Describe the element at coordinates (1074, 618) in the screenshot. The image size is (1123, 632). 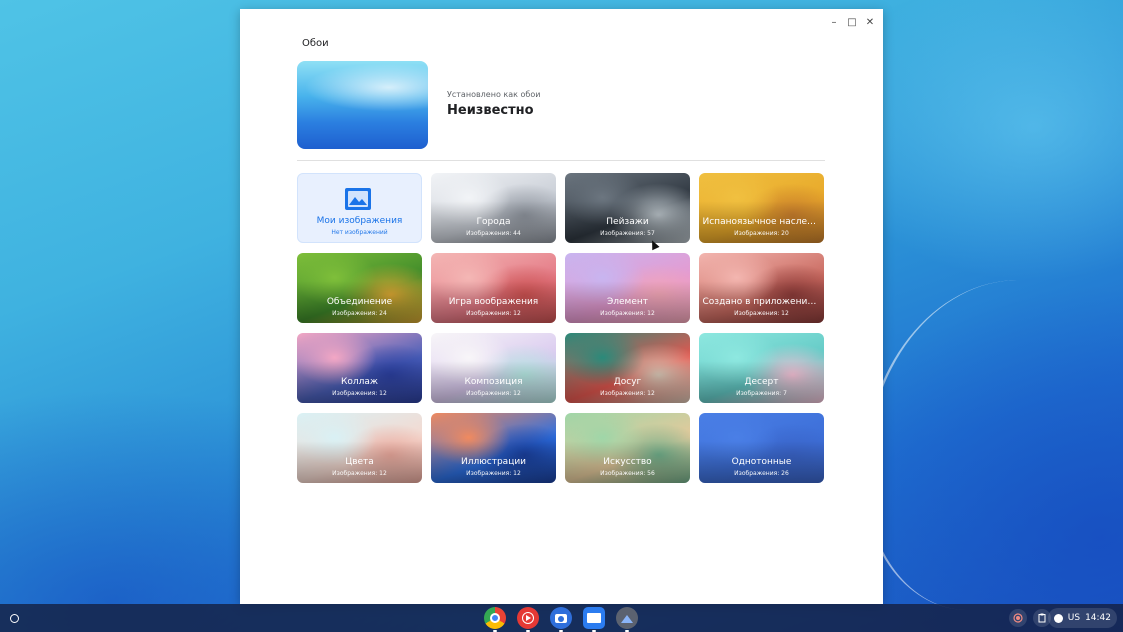
I see `keyboard-layout: US` at that location.